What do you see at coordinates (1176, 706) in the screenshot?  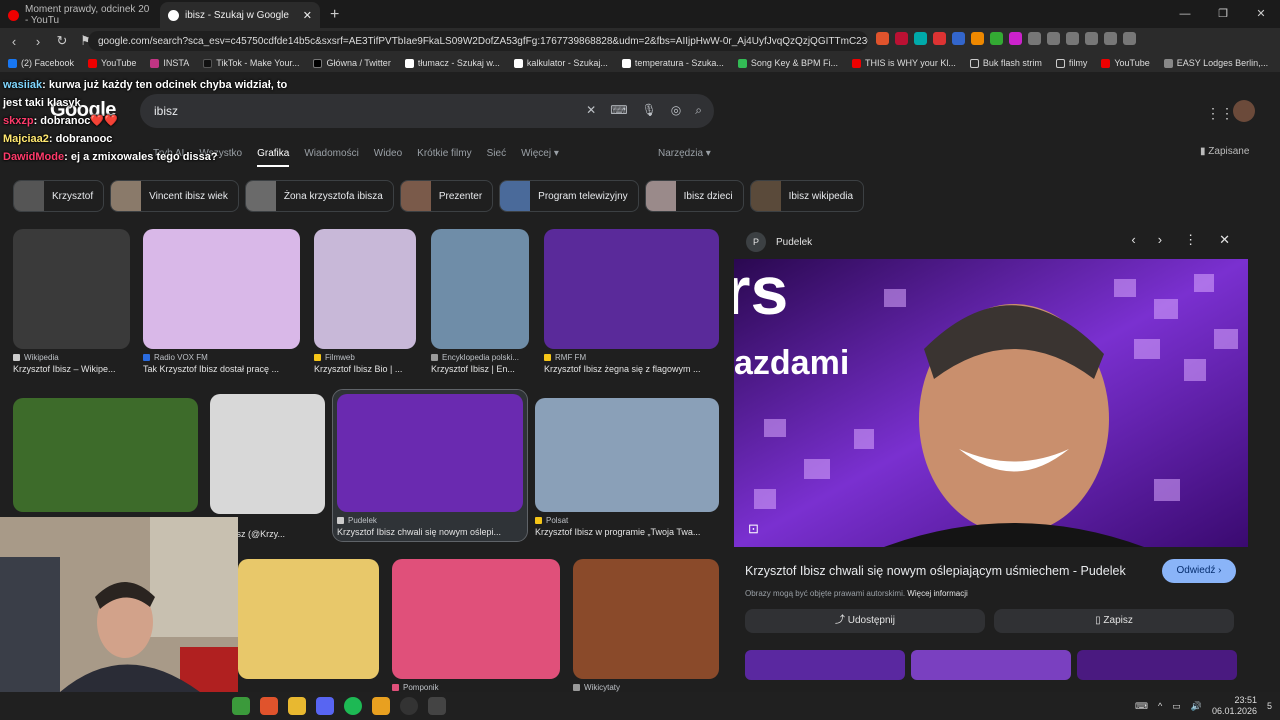 I see `network-icon: ▭` at bounding box center [1176, 706].